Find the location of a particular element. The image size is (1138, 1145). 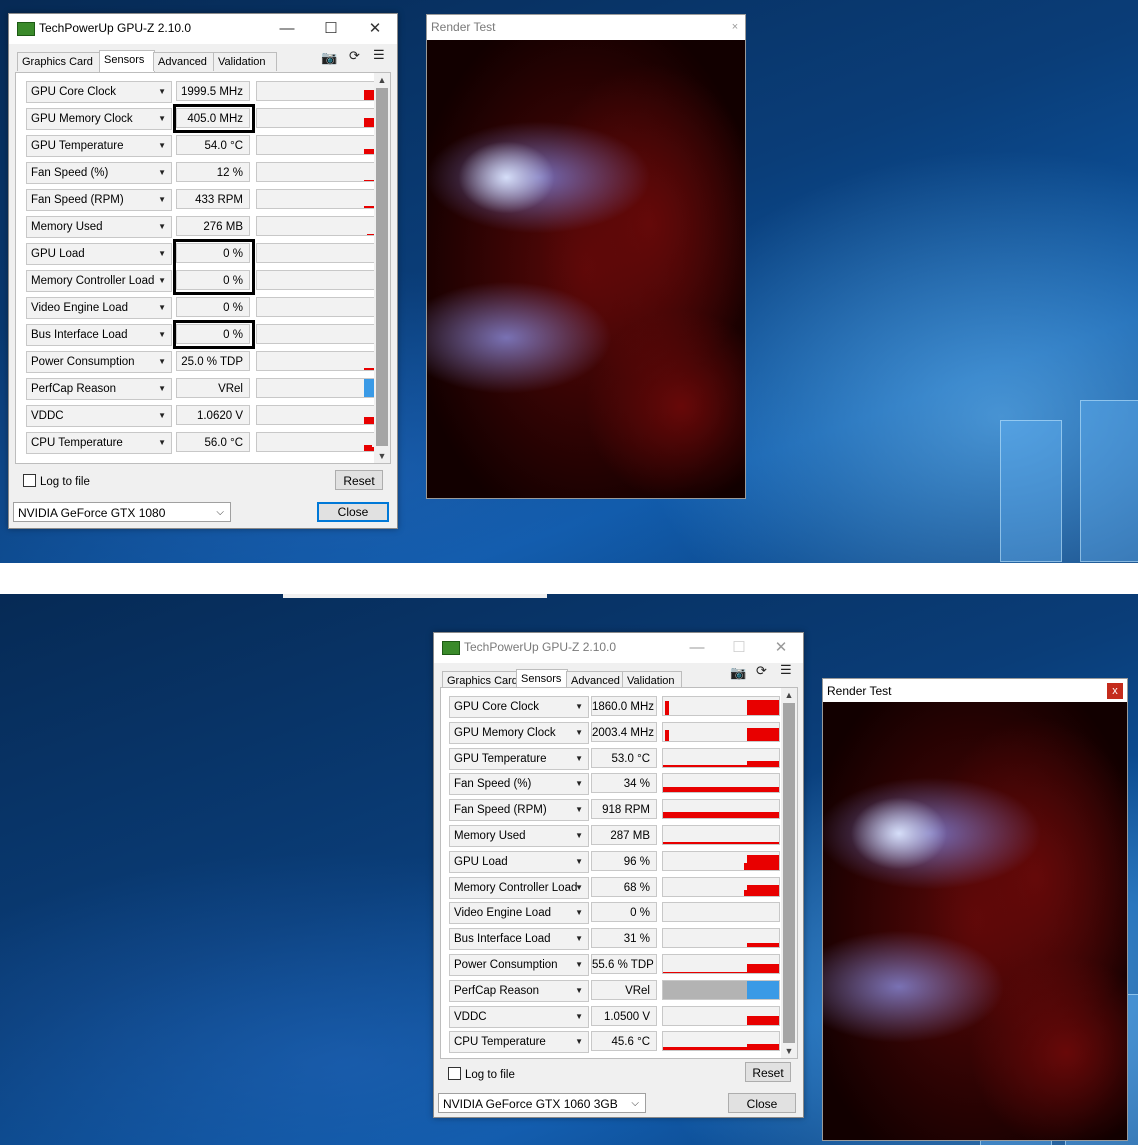

tab-advanced: Advanced is located at coordinates (184, 61).